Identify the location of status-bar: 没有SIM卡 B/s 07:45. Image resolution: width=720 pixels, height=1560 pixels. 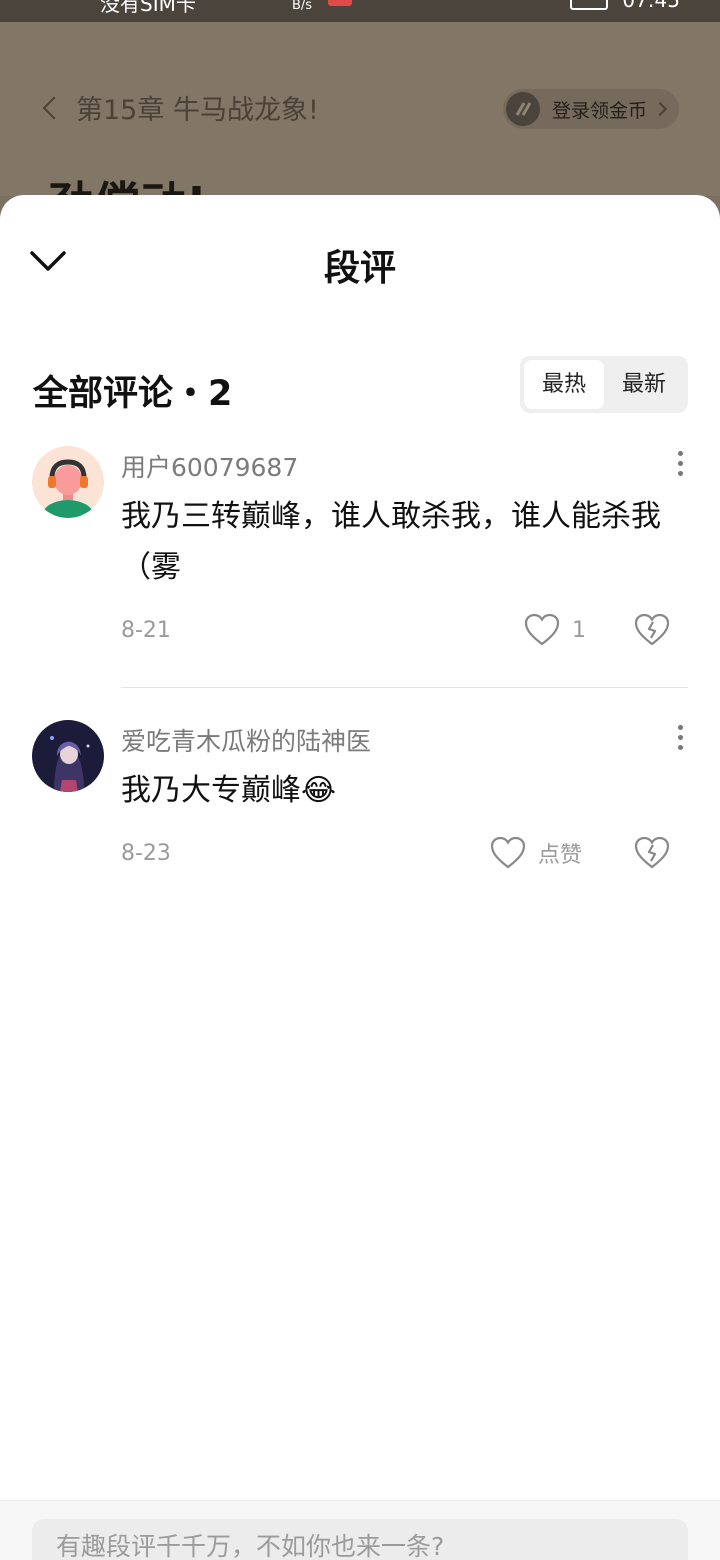
(360, 11).